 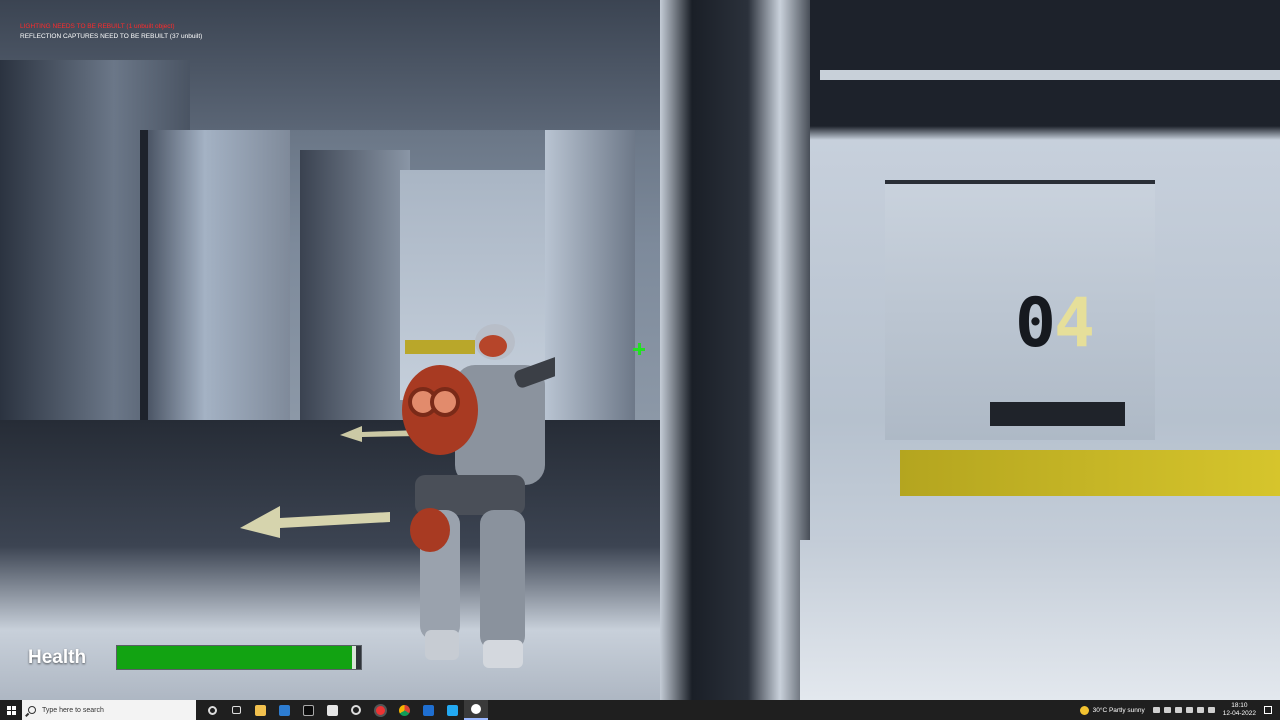 What do you see at coordinates (740, 350) in the screenshot?
I see `door-pillar` at bounding box center [740, 350].